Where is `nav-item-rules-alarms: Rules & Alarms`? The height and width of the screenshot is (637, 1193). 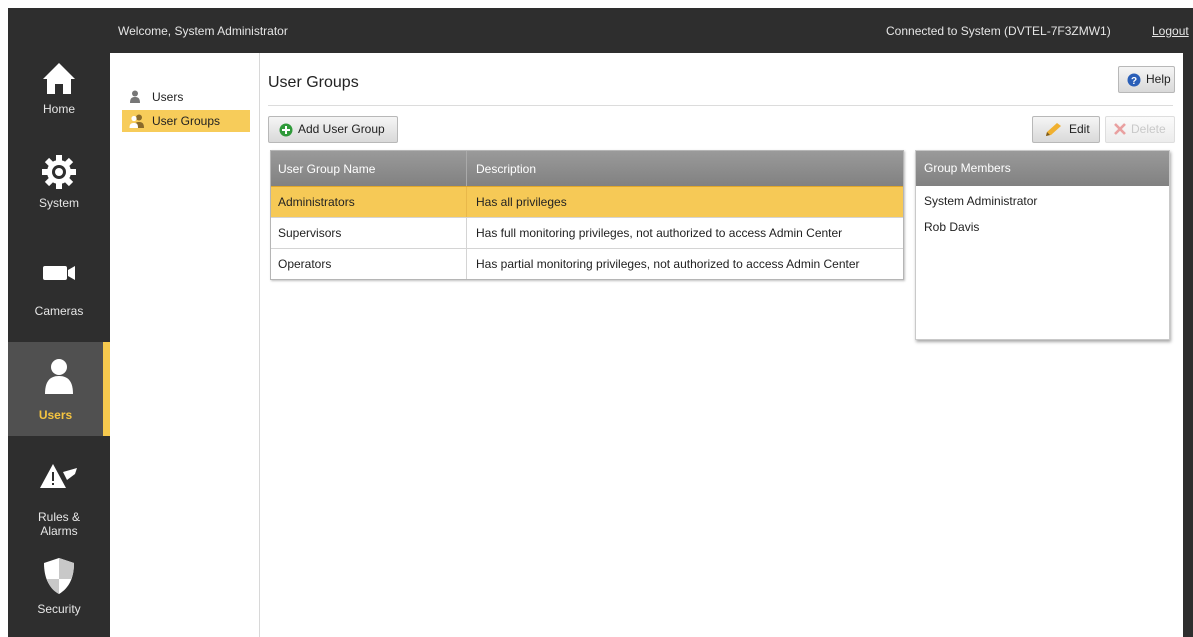 nav-item-rules-alarms: Rules & Alarms is located at coordinates (59, 495).